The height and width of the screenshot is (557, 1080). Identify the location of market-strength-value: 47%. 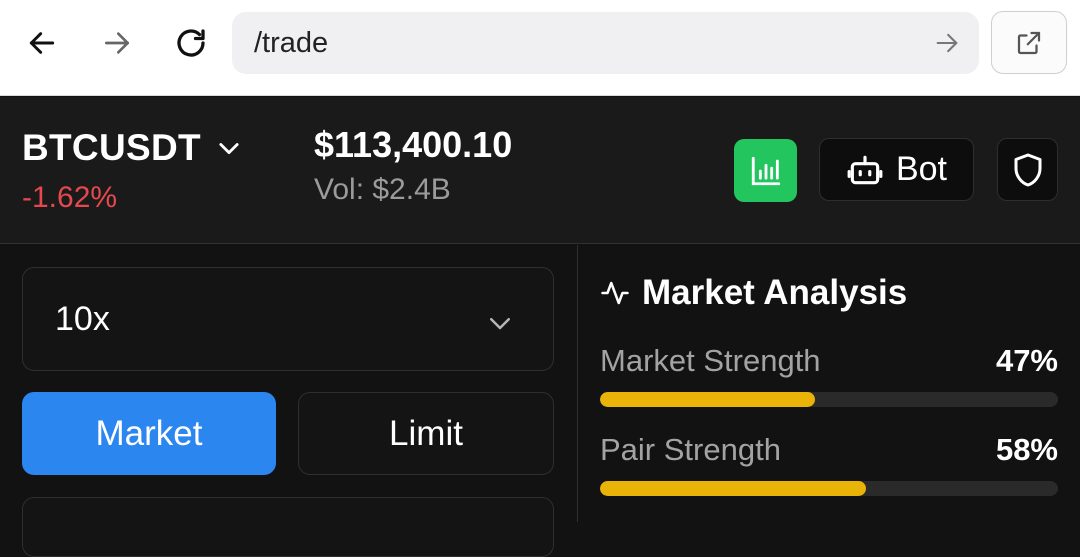
(1026, 360).